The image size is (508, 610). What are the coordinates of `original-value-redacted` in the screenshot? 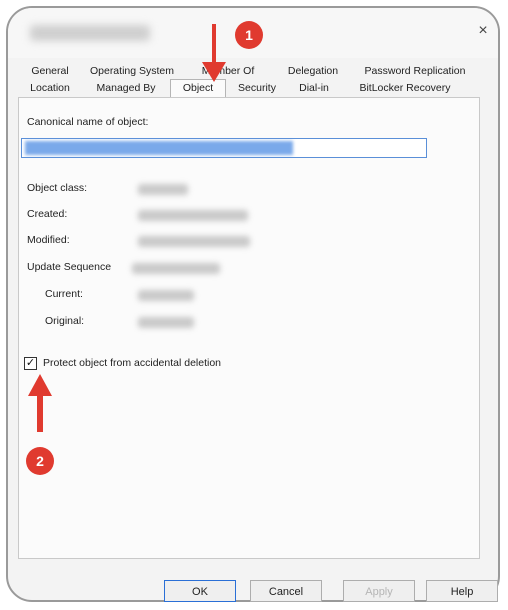 It's located at (166, 322).